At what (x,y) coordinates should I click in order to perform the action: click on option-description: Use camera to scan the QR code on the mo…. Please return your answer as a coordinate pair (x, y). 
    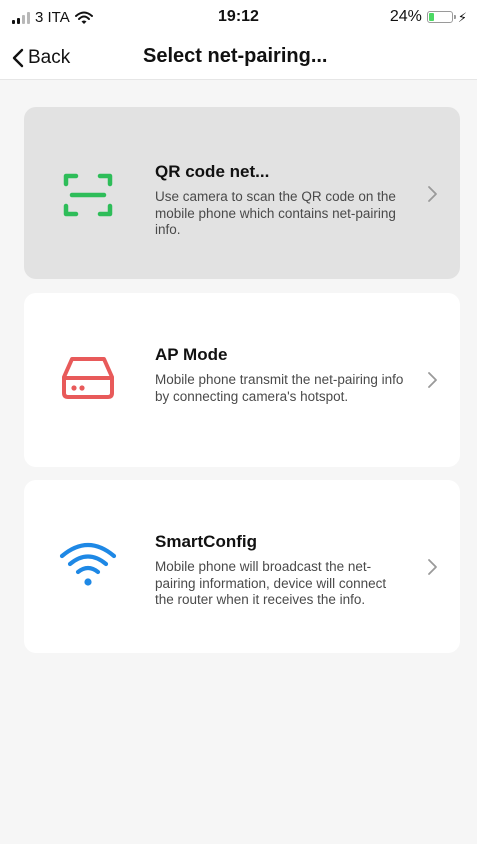
    Looking at the image, I should click on (275, 213).